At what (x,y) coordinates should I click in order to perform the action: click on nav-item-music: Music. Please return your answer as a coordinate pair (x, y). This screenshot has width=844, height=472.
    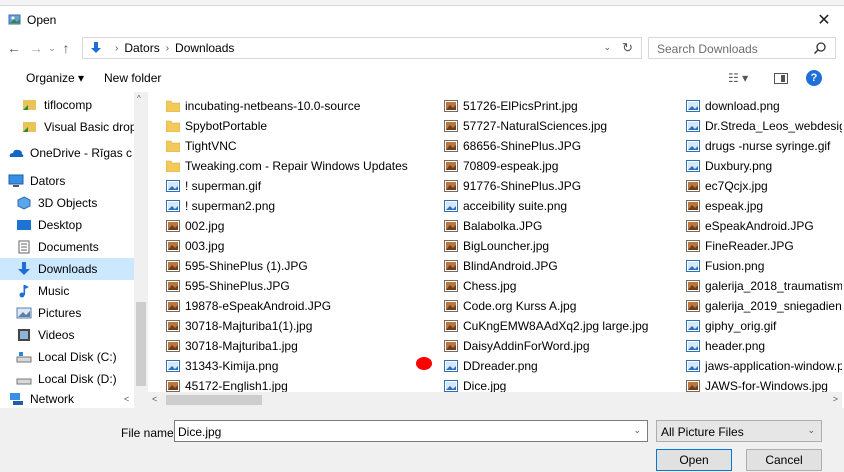
    Looking at the image, I should click on (74, 291).